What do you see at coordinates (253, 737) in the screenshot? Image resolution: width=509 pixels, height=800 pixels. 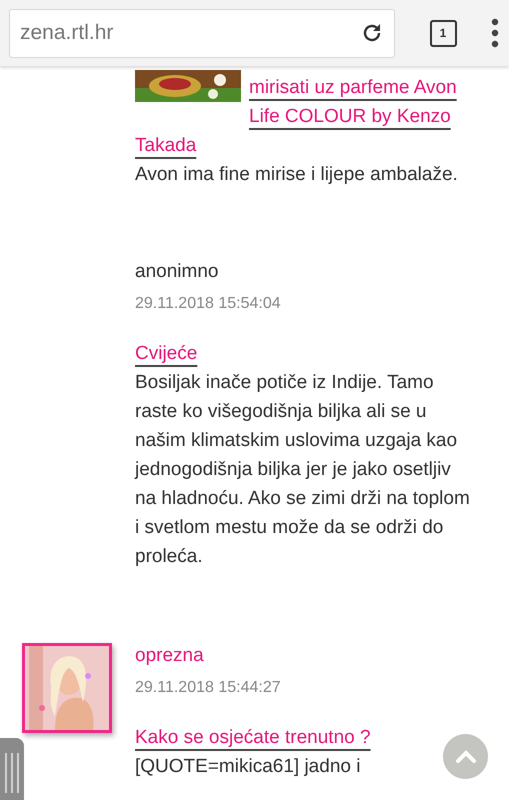 I see `topic-link: Kako se osjećate trenutno ?` at bounding box center [253, 737].